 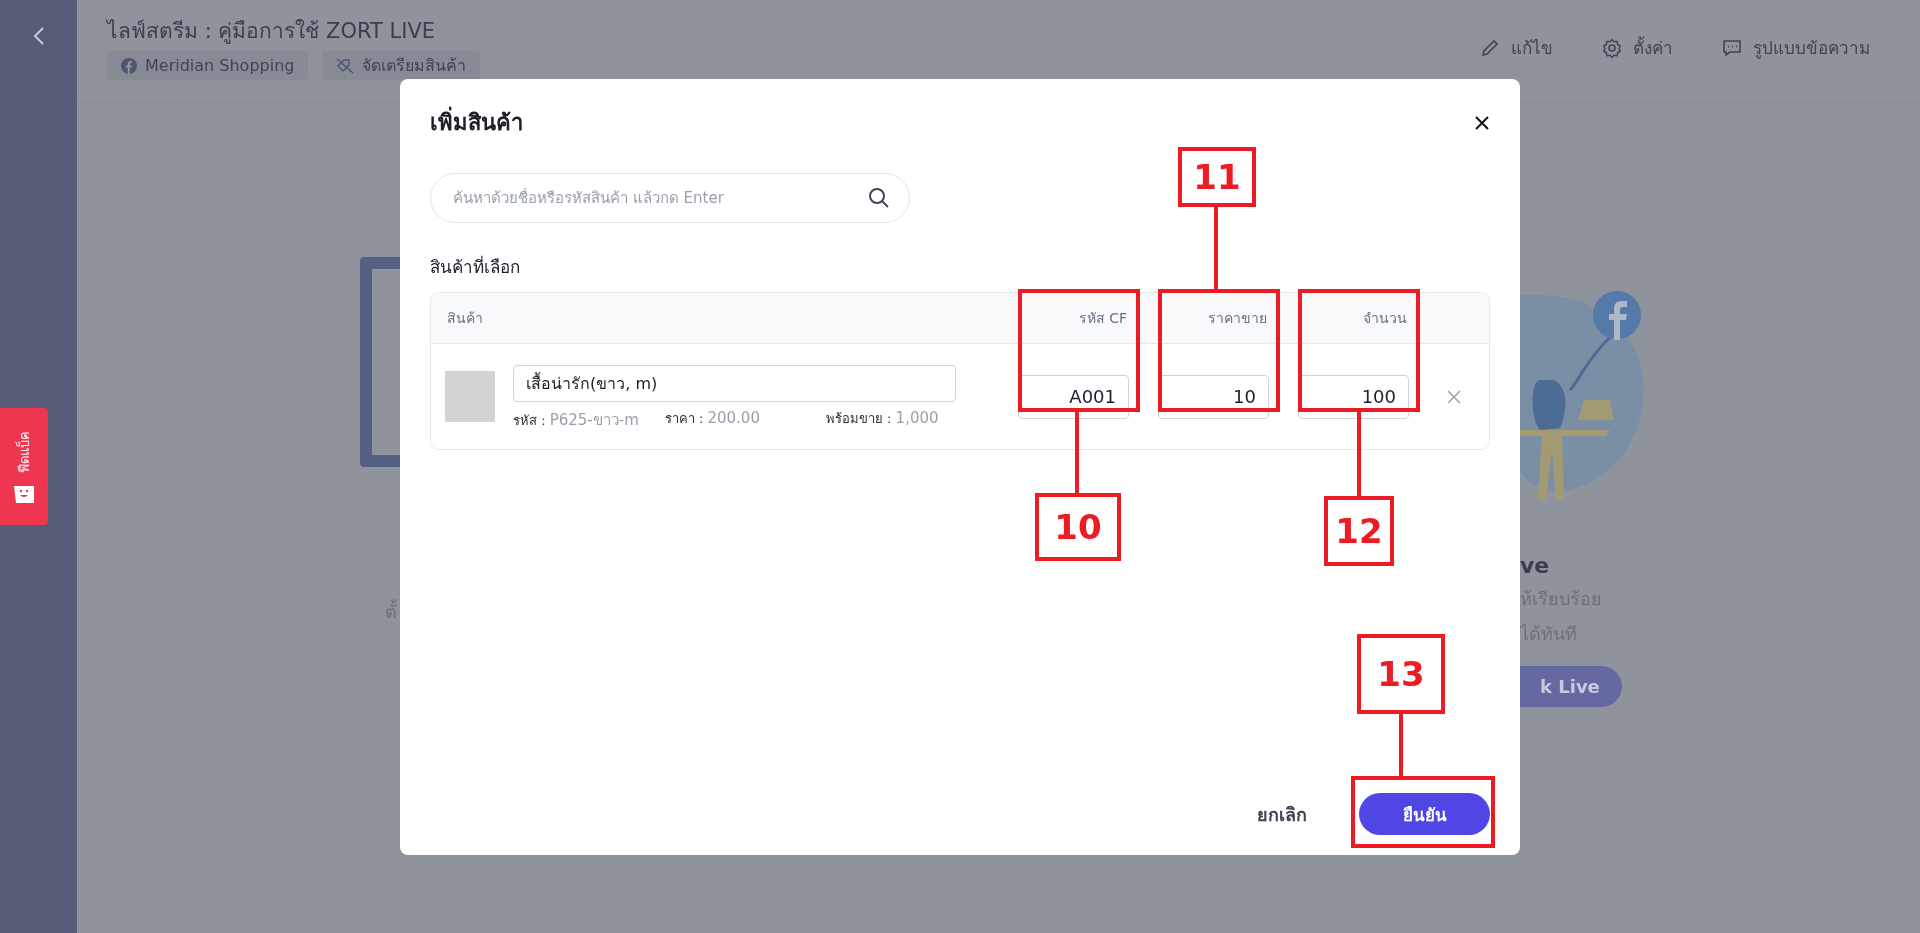 What do you see at coordinates (38, 36) in the screenshot?
I see `back-chevron-icon` at bounding box center [38, 36].